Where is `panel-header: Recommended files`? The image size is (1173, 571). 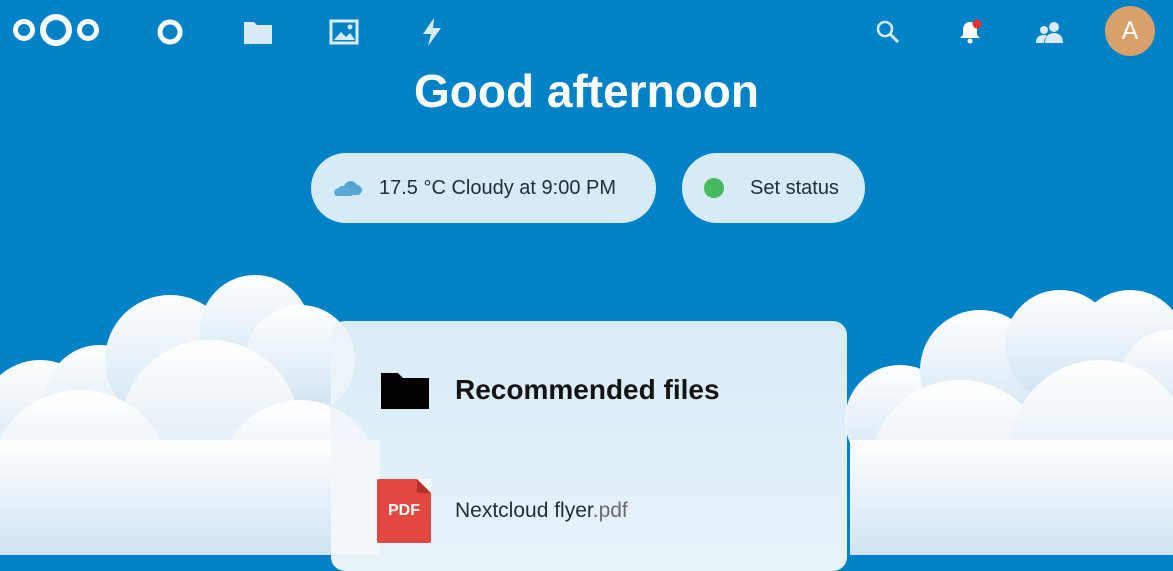 panel-header: Recommended files is located at coordinates (550, 390).